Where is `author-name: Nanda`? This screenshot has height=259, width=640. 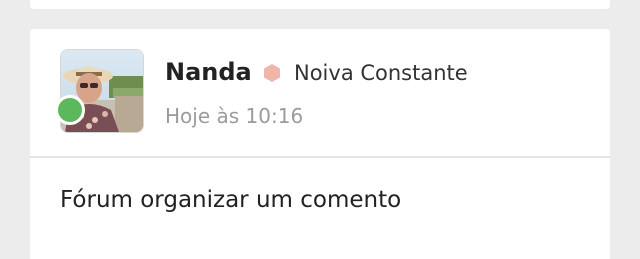 author-name: Nanda is located at coordinates (208, 72).